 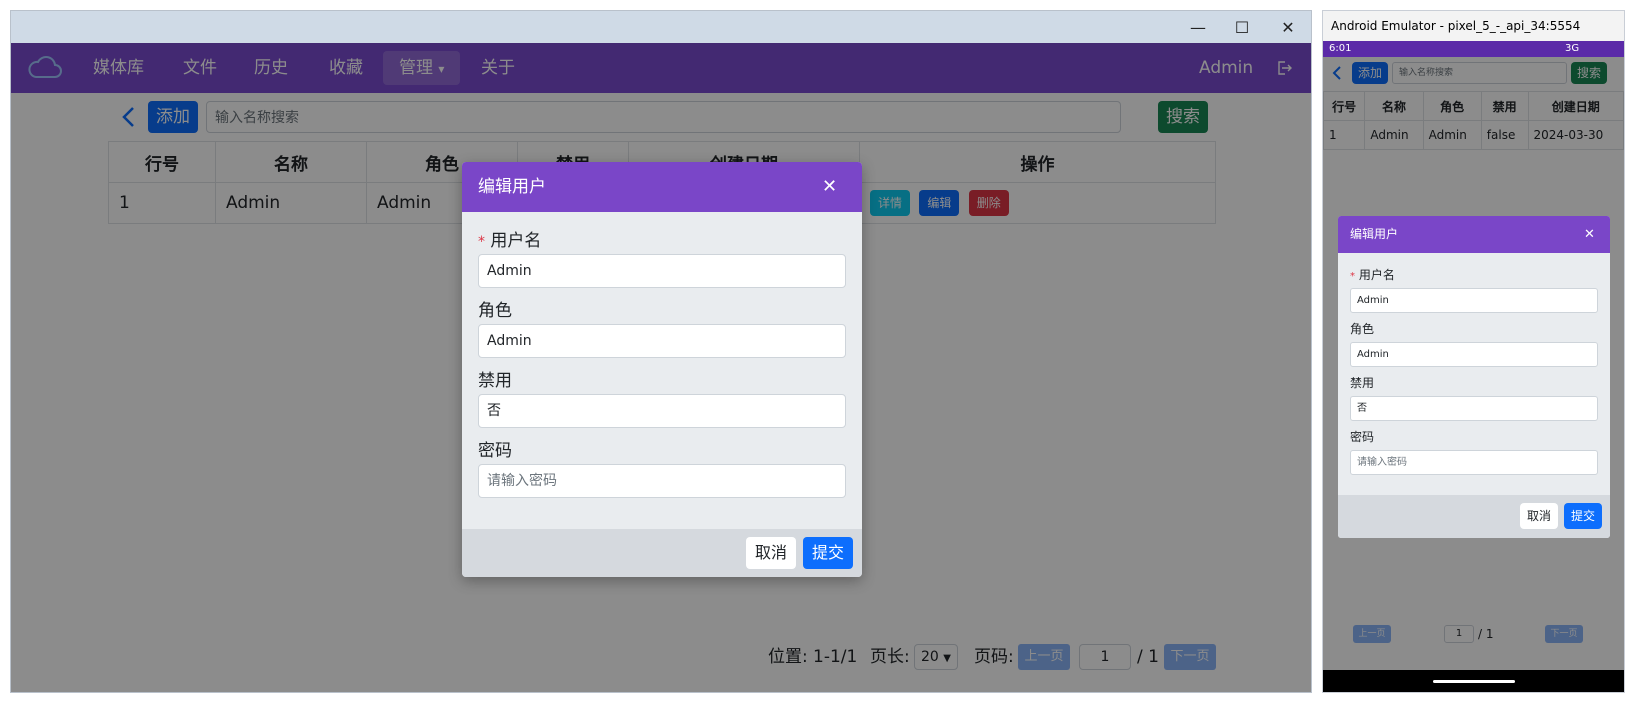 What do you see at coordinates (1340, 48) in the screenshot?
I see `status-time: 6:01` at bounding box center [1340, 48].